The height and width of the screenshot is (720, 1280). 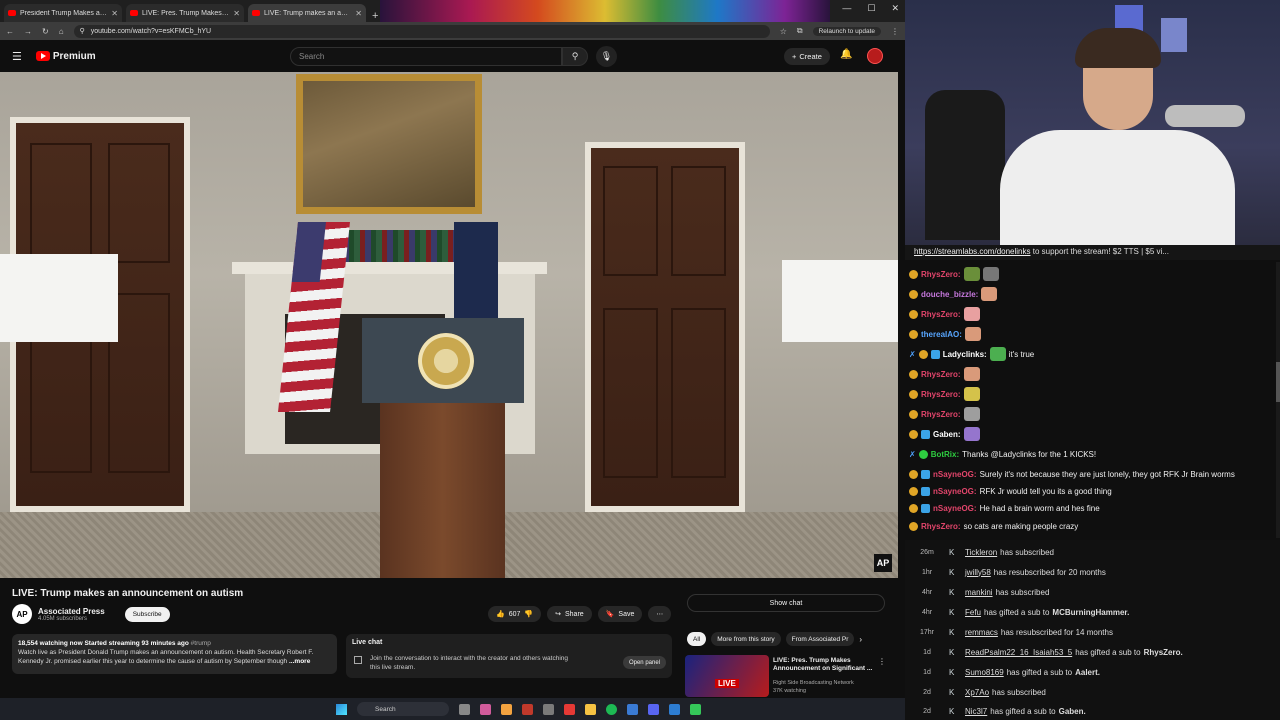 I want to click on event-user: Fefu, so click(x=973, y=612).